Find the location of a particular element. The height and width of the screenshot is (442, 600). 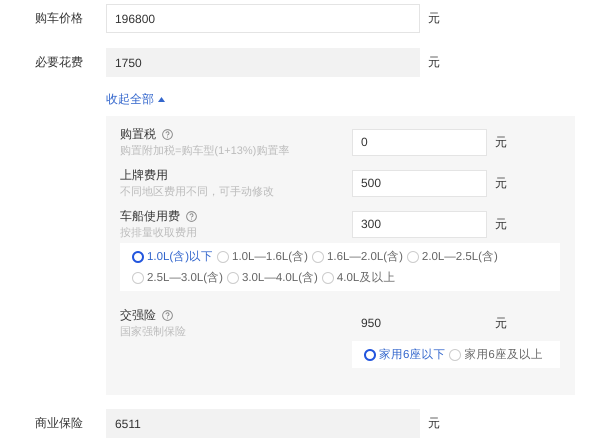

input-field: 300 is located at coordinates (419, 224).